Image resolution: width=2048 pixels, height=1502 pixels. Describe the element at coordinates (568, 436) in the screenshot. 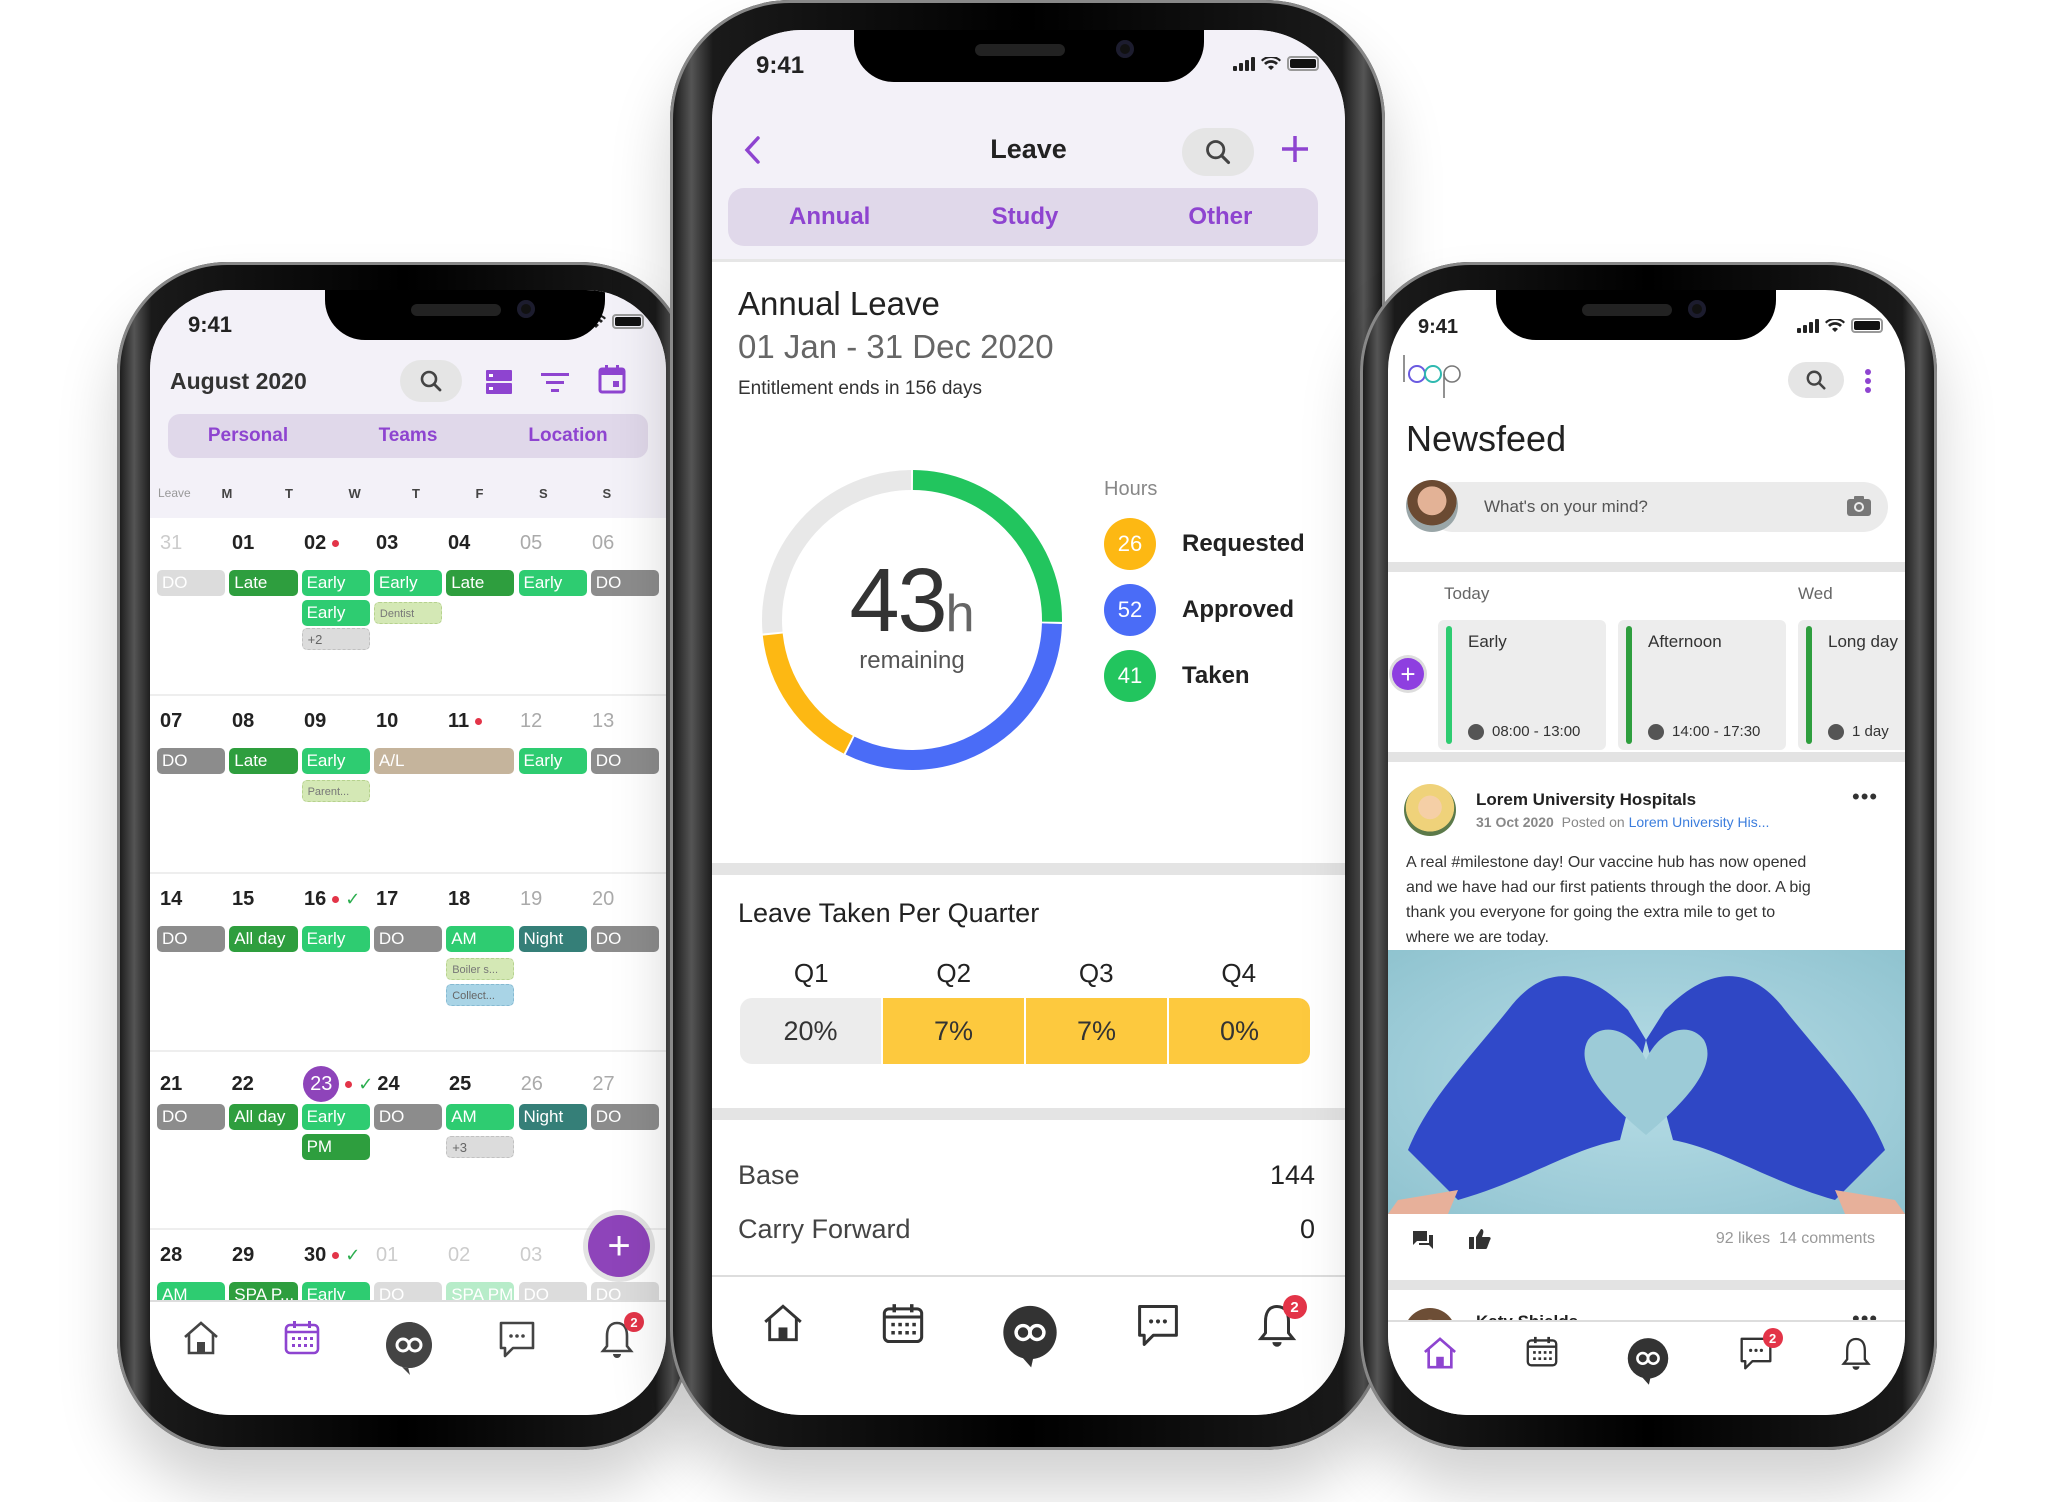

I see `tab-location: Location` at that location.